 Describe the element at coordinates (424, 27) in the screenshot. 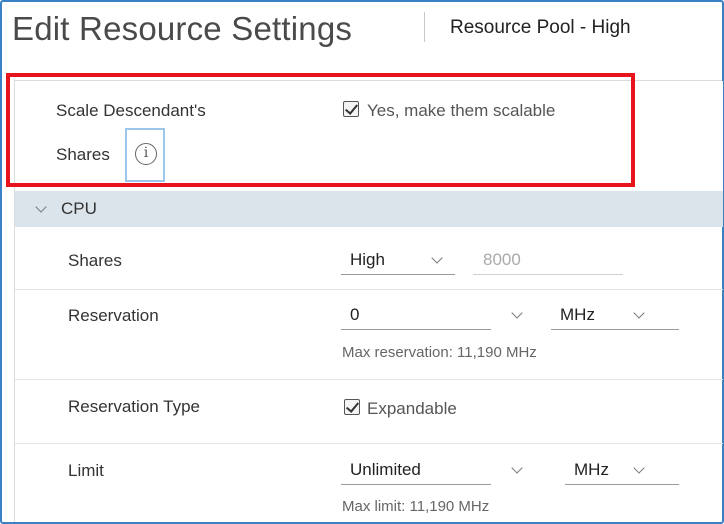

I see `title-divider` at that location.